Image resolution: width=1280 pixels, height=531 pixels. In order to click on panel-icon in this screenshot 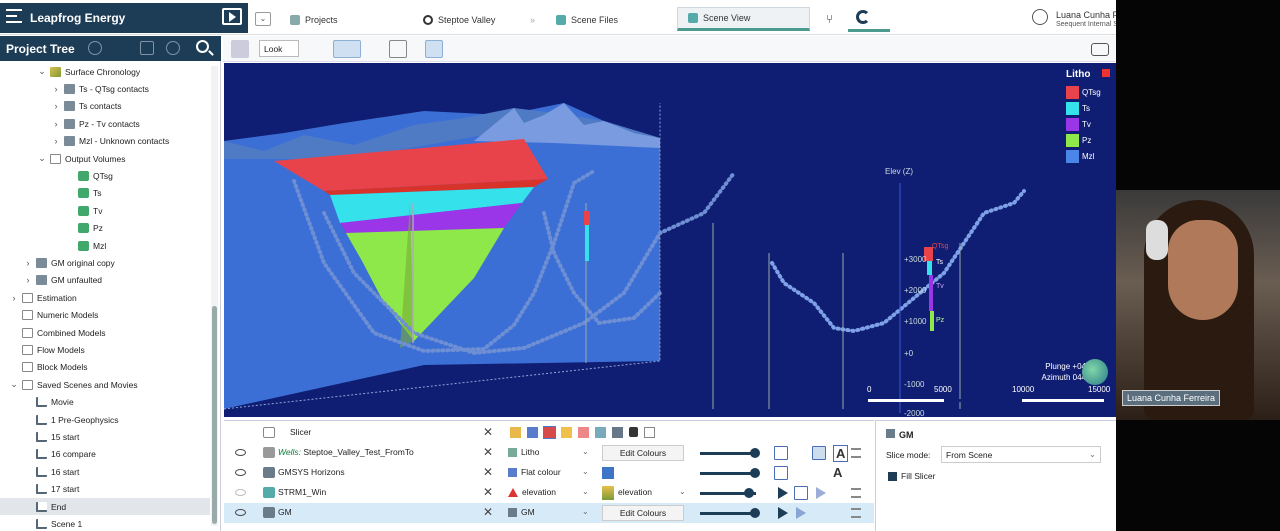, I will do `click(398, 49)`.